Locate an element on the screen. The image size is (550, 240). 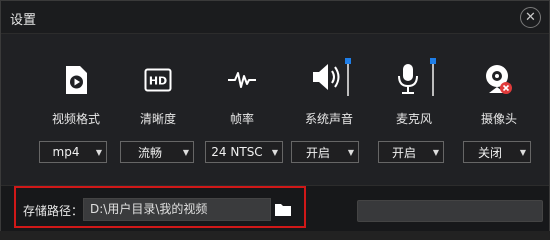
setting-label: 摄像头 is located at coordinates (498, 119).